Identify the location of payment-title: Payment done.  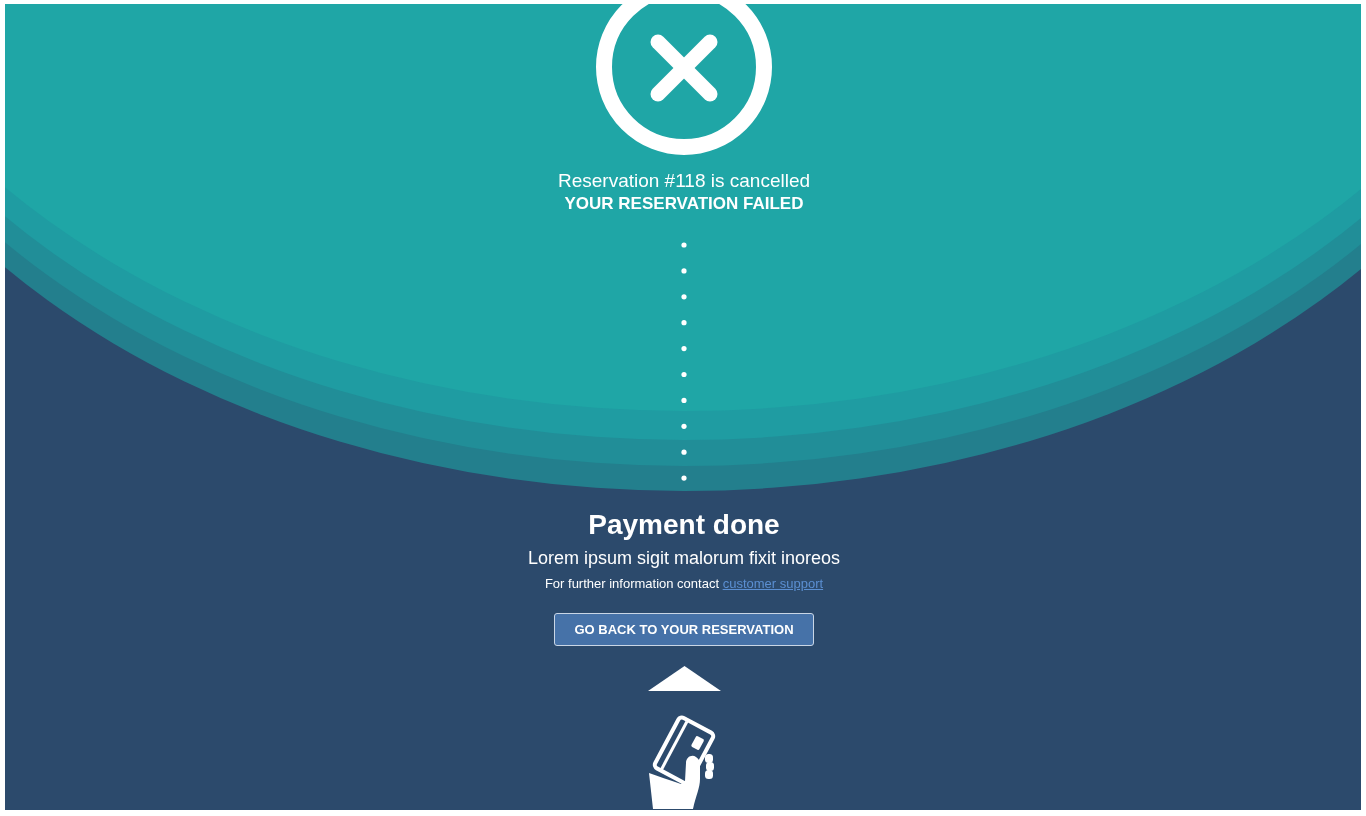
(684, 525).